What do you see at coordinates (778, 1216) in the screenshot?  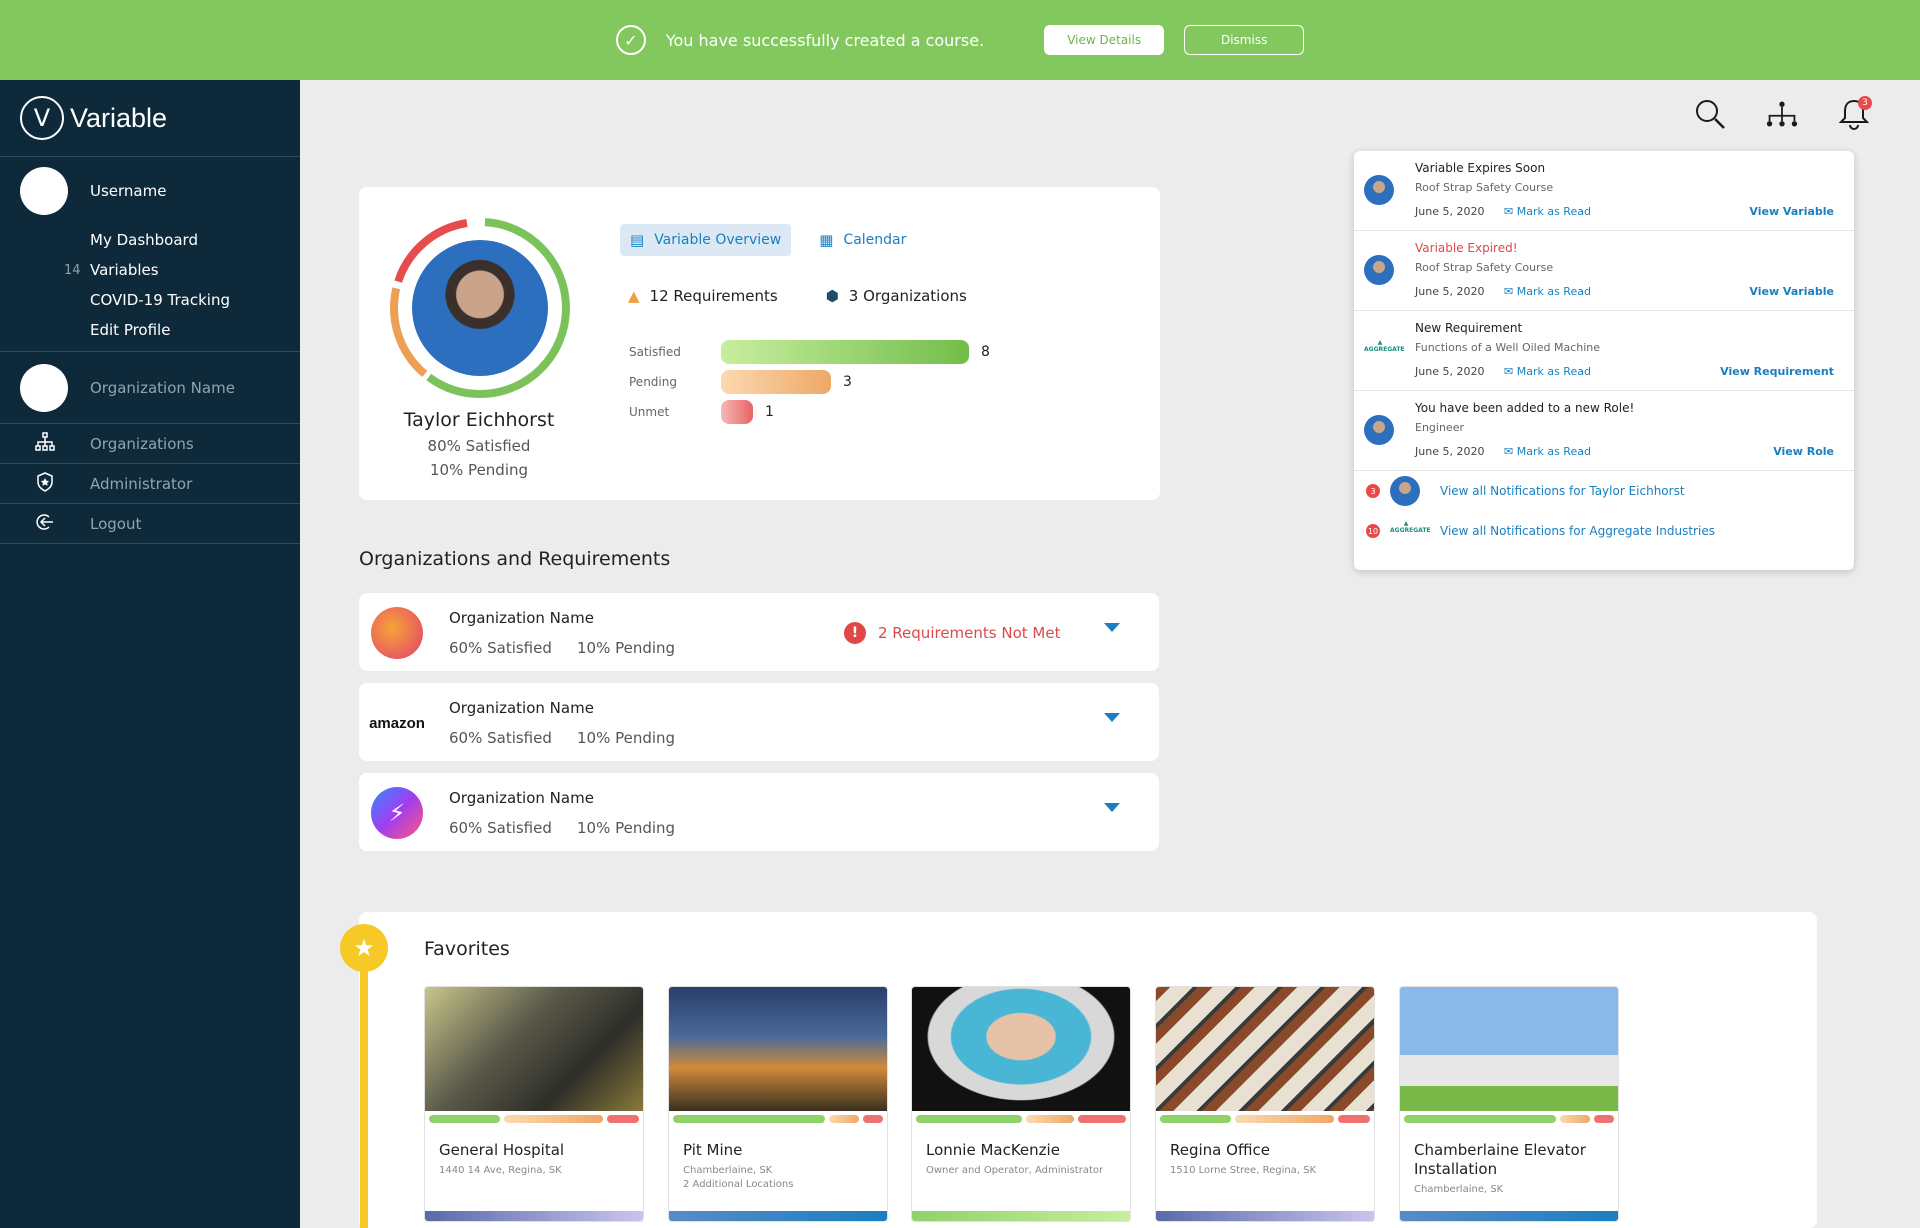 I see `favorite-footer` at bounding box center [778, 1216].